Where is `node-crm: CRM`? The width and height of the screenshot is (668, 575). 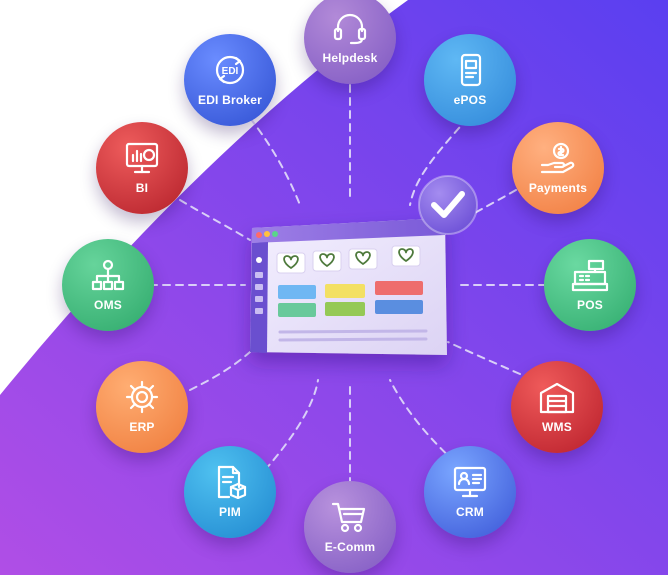 node-crm: CRM is located at coordinates (470, 492).